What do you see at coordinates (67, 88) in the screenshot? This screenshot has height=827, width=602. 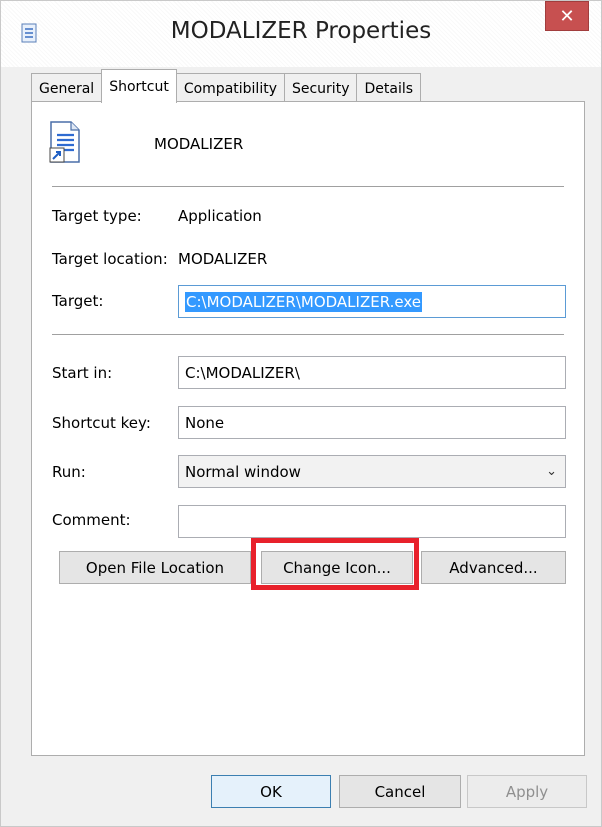 I see `tab-general: General` at bounding box center [67, 88].